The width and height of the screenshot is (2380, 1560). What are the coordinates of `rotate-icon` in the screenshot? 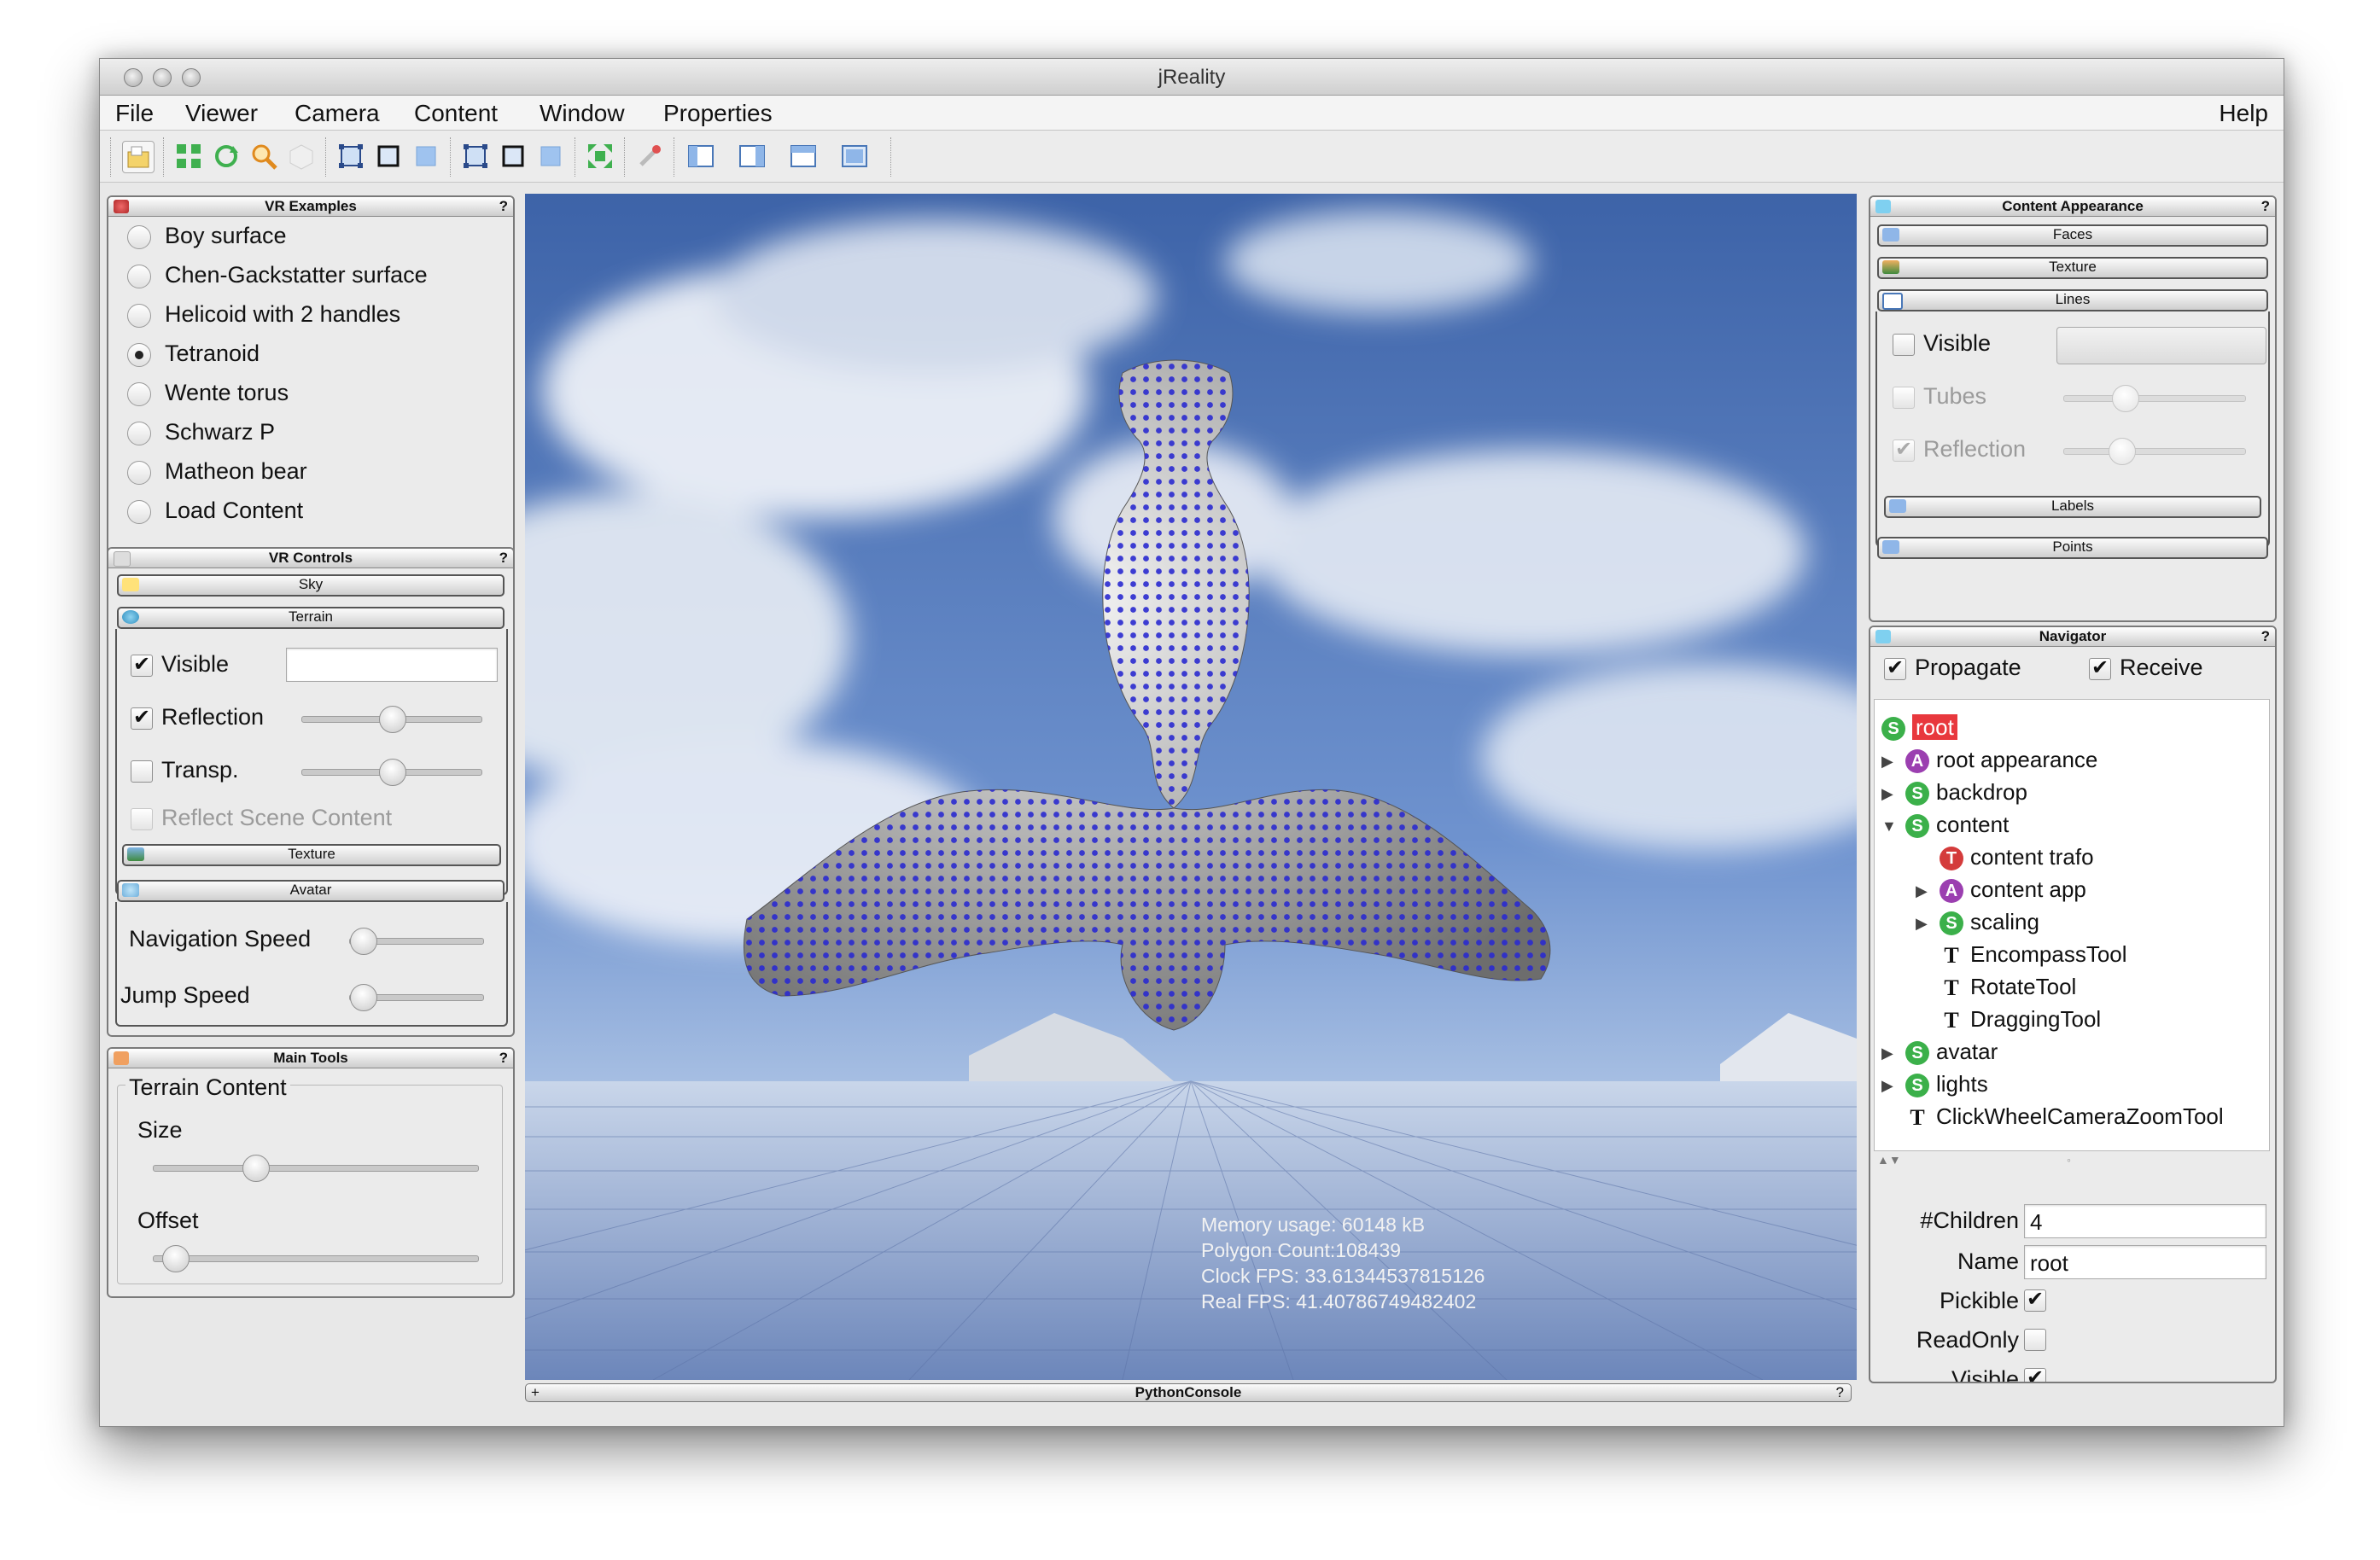 It's located at (226, 156).